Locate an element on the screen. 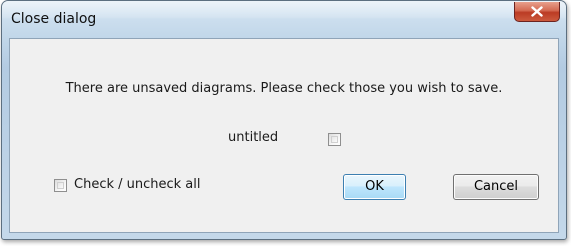  close-x-icon is located at coordinates (537, 11).